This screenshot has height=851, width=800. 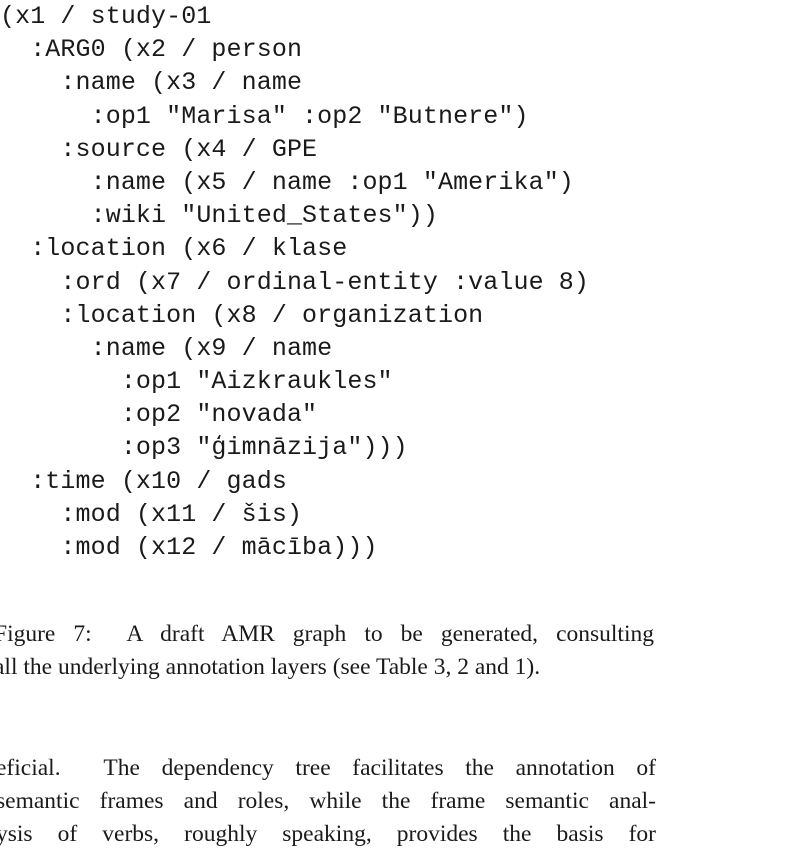 I want to click on amr-line: :name (x5 / name :op1 "Amerika"), so click(x=287, y=182).